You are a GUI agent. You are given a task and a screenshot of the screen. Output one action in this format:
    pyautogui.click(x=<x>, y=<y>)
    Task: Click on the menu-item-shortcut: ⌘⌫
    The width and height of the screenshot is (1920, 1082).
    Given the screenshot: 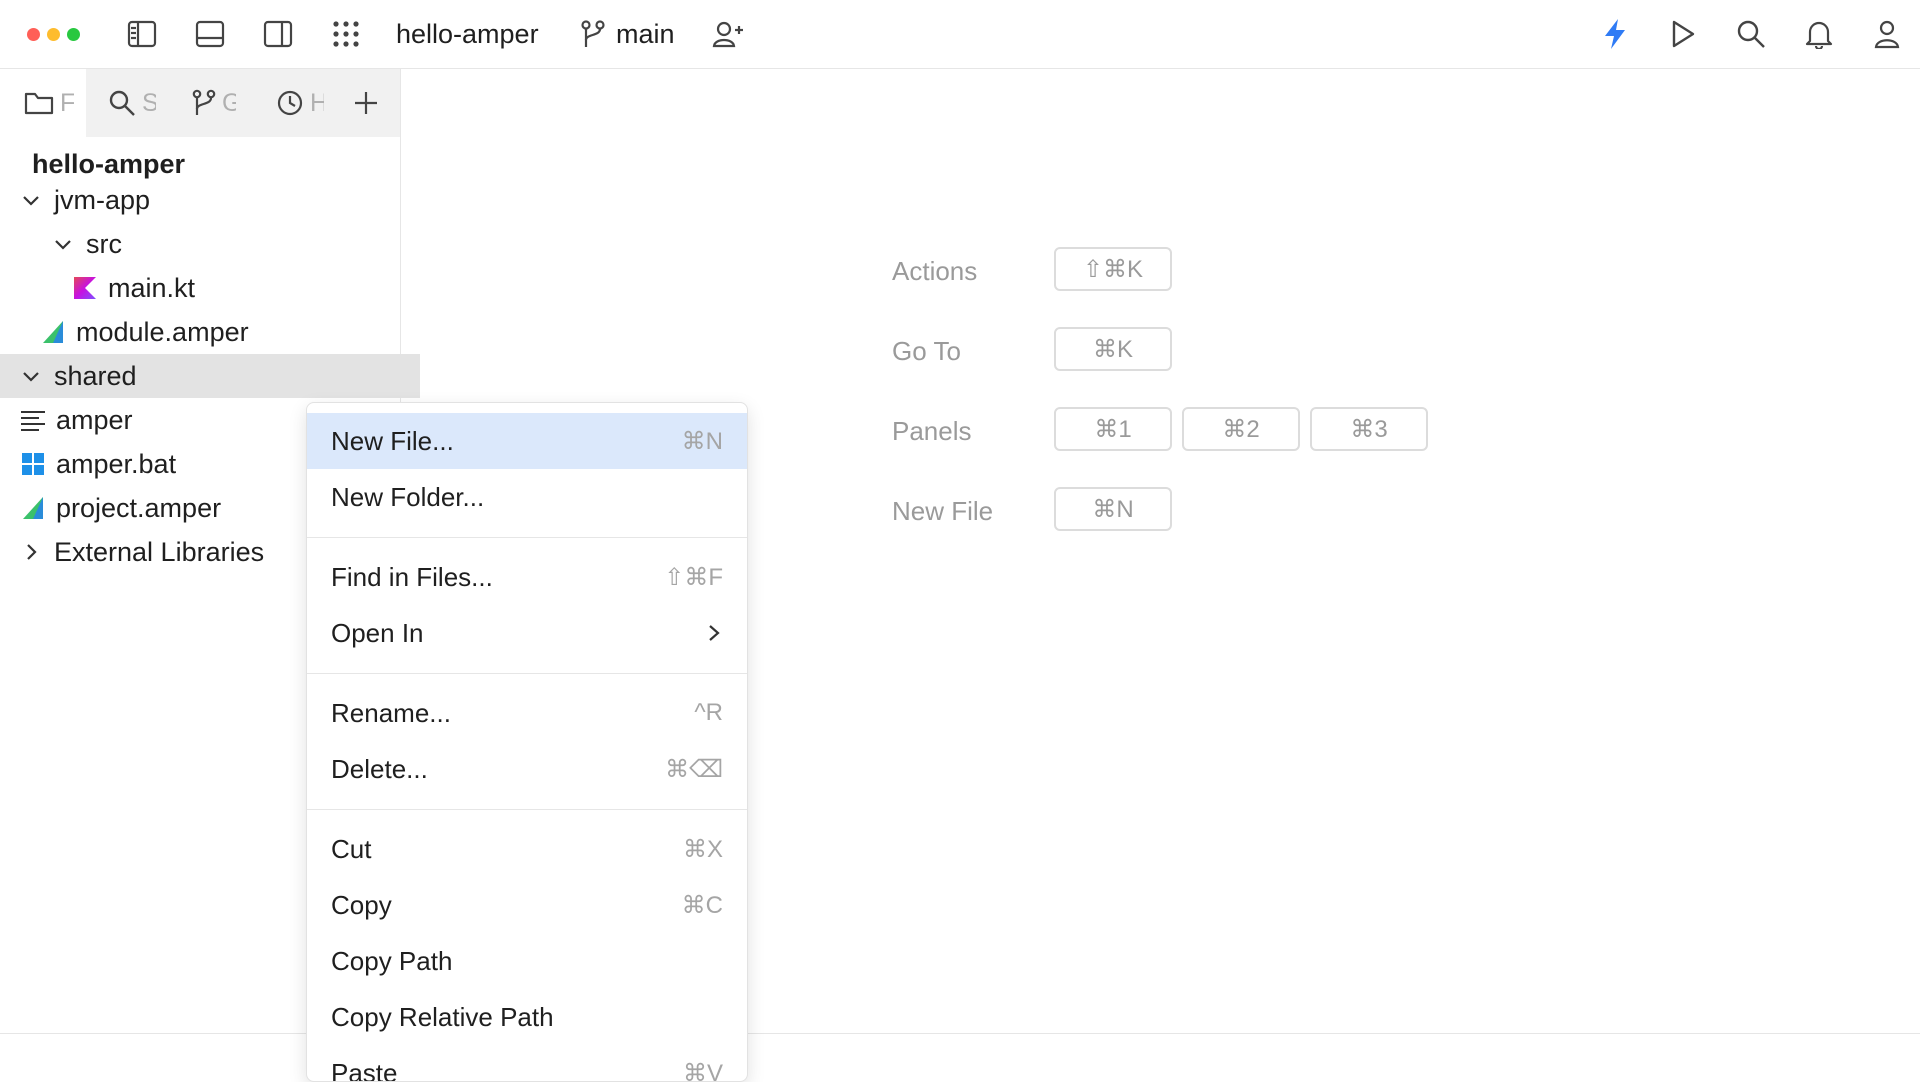 What is the action you would take?
    pyautogui.click(x=694, y=769)
    